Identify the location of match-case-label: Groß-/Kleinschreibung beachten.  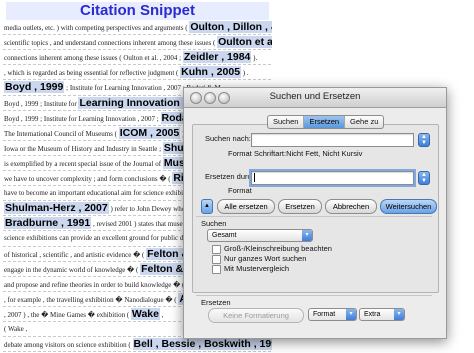
(278, 248).